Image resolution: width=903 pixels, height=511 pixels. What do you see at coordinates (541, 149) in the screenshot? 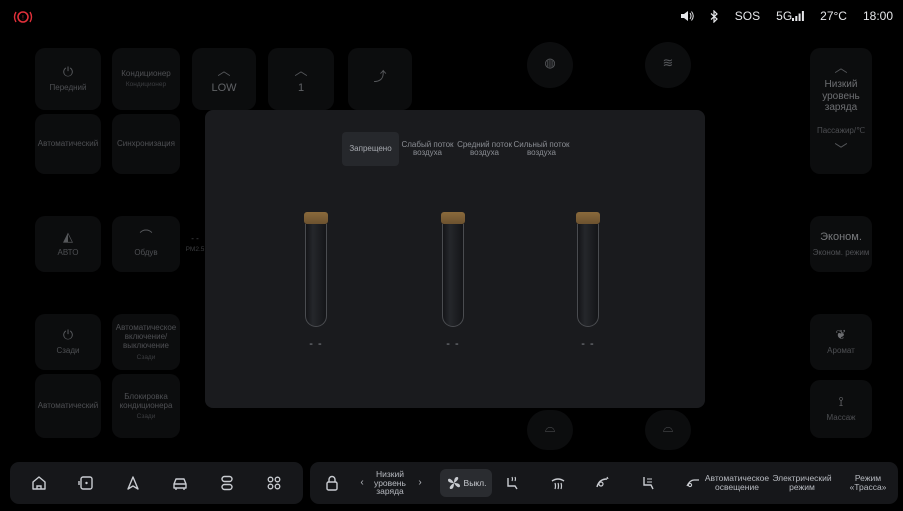
I see `option-strong: Сильный поток воздуха` at bounding box center [541, 149].